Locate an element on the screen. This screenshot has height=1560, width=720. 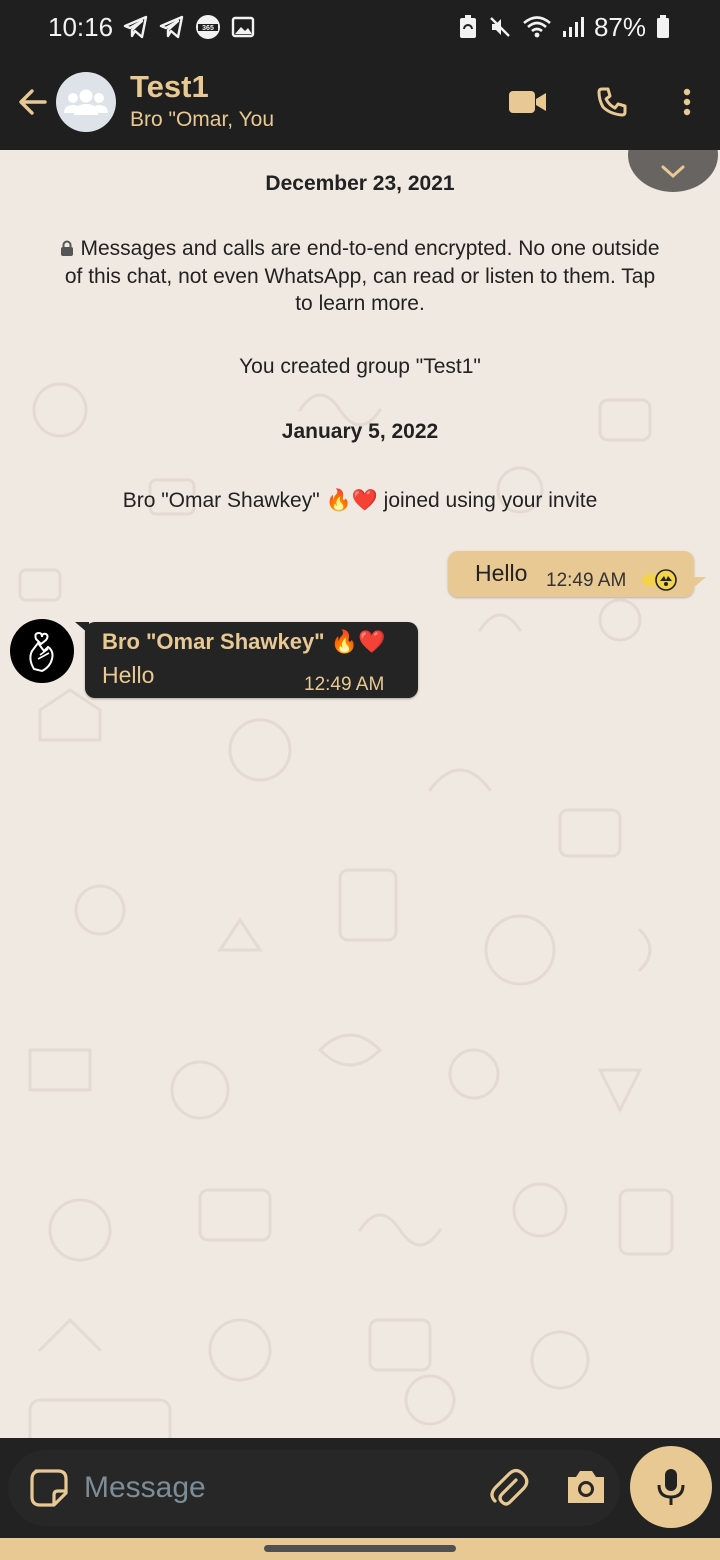
more-options-icon is located at coordinates (687, 102).